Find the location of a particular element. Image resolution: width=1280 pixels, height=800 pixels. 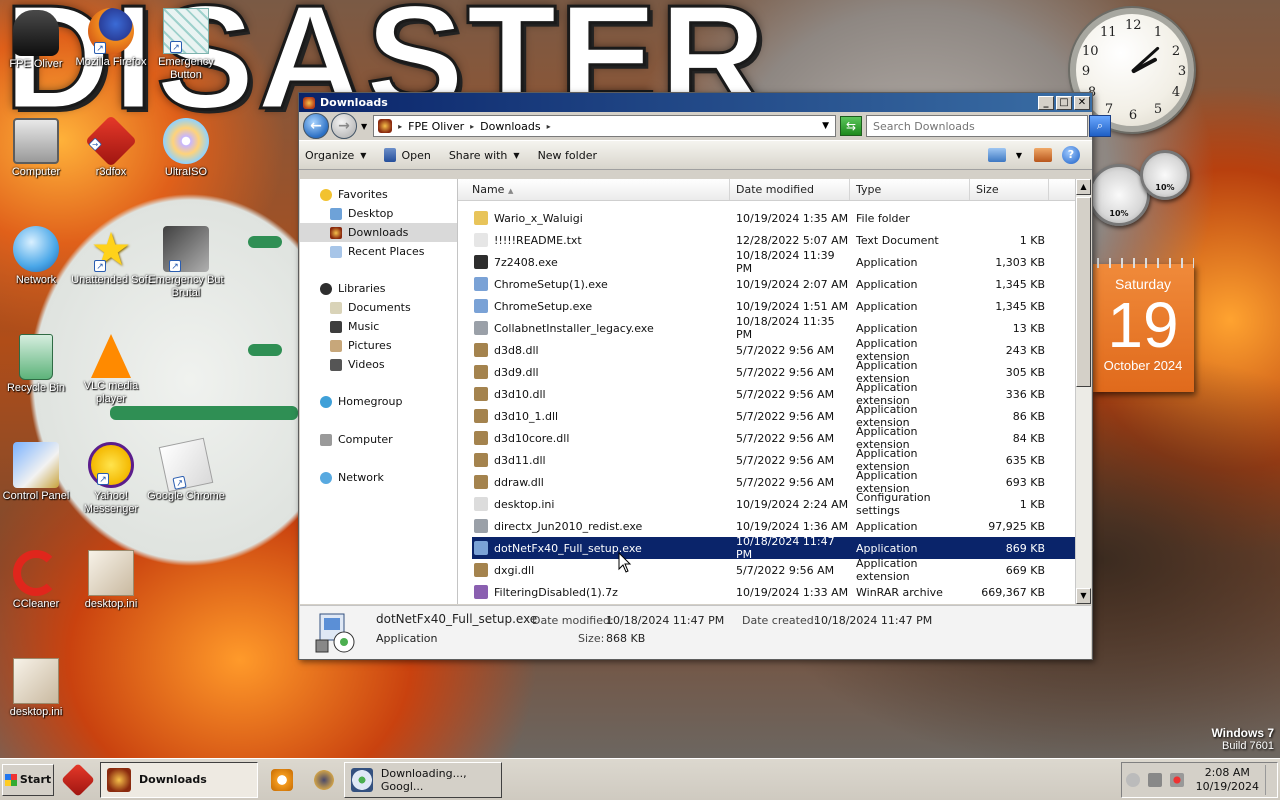

window-titlebar: Downloads _ □ ✕ is located at coordinates (695, 102).